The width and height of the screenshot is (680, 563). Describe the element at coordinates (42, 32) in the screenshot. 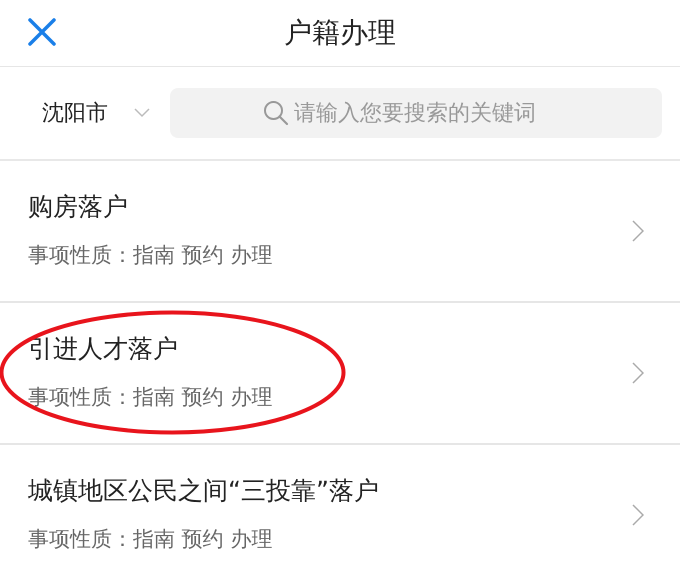

I see `close-icon` at that location.